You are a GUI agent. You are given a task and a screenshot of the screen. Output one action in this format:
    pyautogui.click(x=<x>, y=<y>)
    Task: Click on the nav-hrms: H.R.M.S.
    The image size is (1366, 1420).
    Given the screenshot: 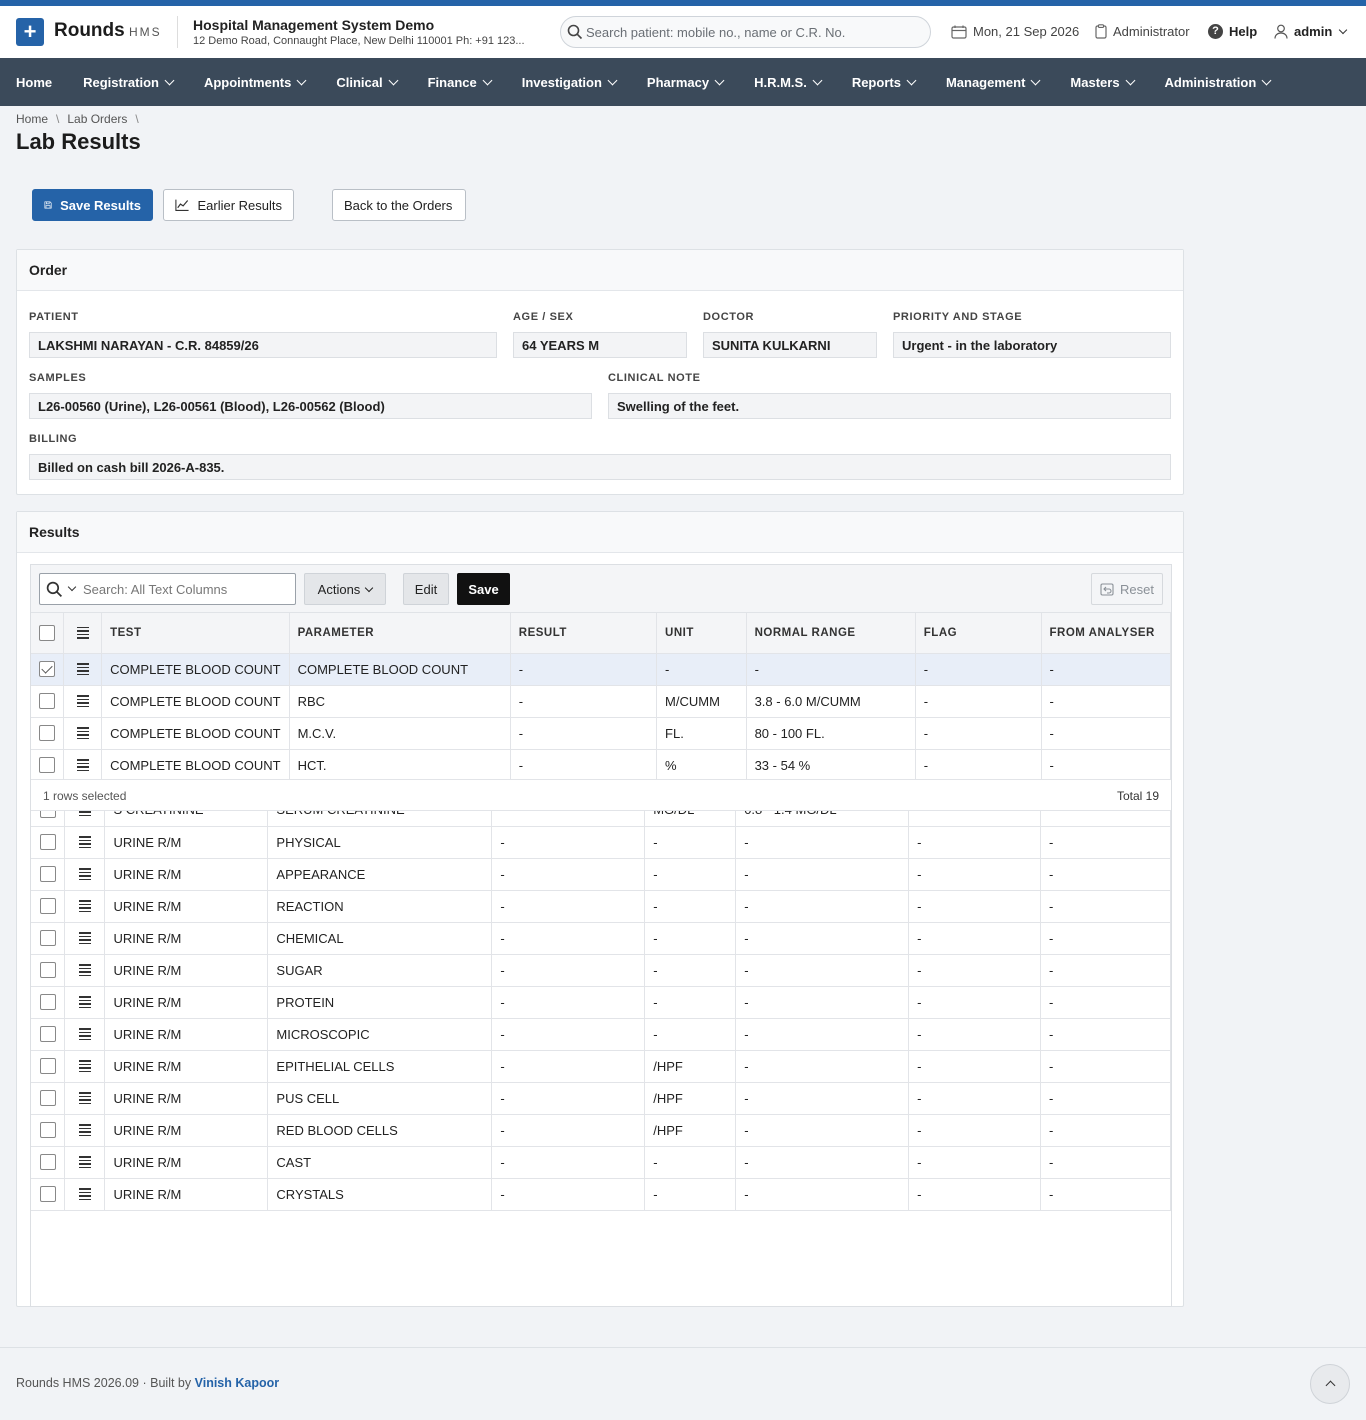 What is the action you would take?
    pyautogui.click(x=788, y=82)
    